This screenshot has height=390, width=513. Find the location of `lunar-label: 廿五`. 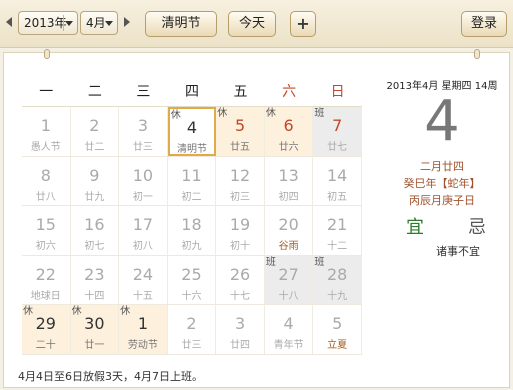

lunar-label: 廿五 is located at coordinates (240, 147).